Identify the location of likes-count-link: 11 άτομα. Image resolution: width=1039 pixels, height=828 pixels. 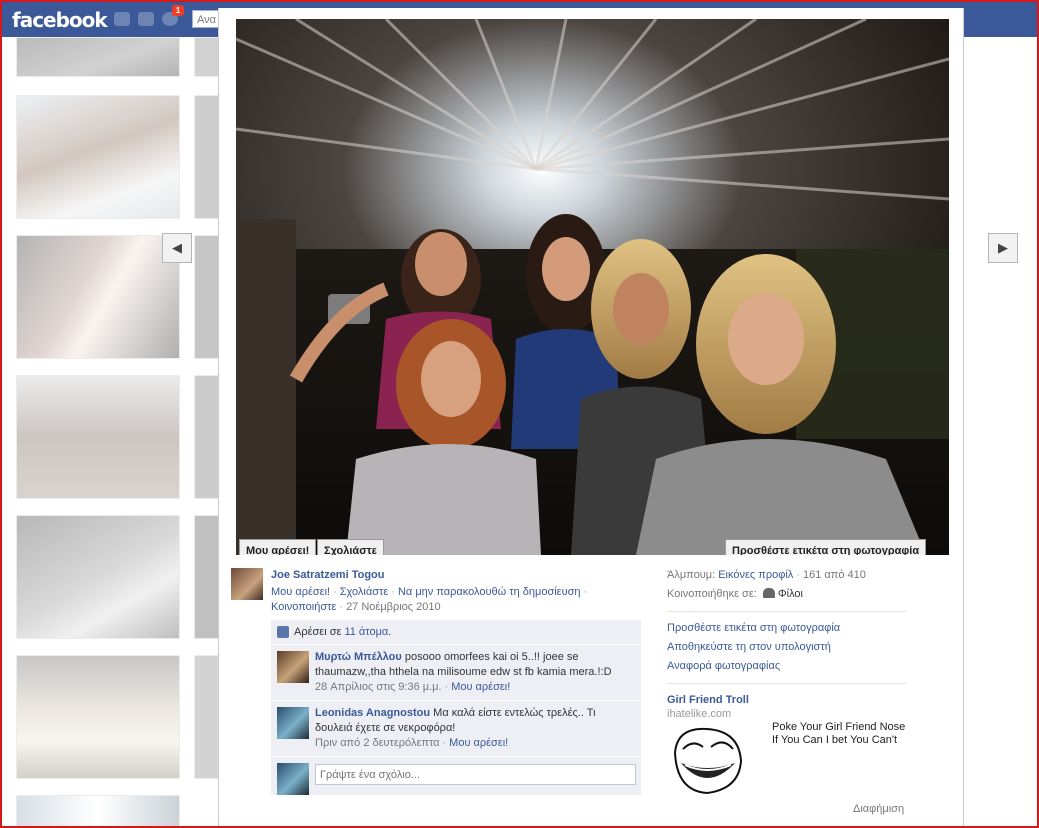
(366, 632).